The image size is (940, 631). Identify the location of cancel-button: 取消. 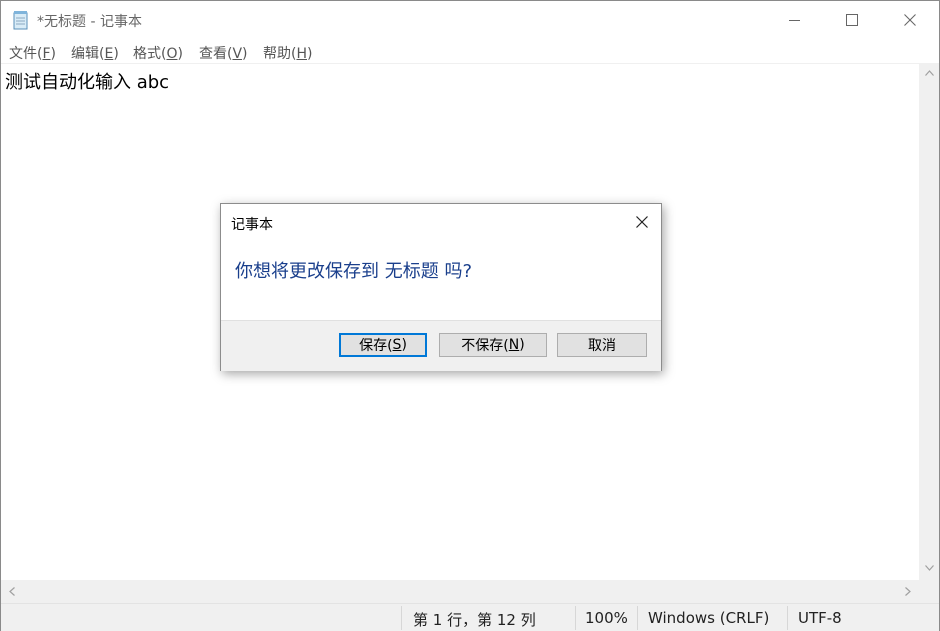
(602, 345).